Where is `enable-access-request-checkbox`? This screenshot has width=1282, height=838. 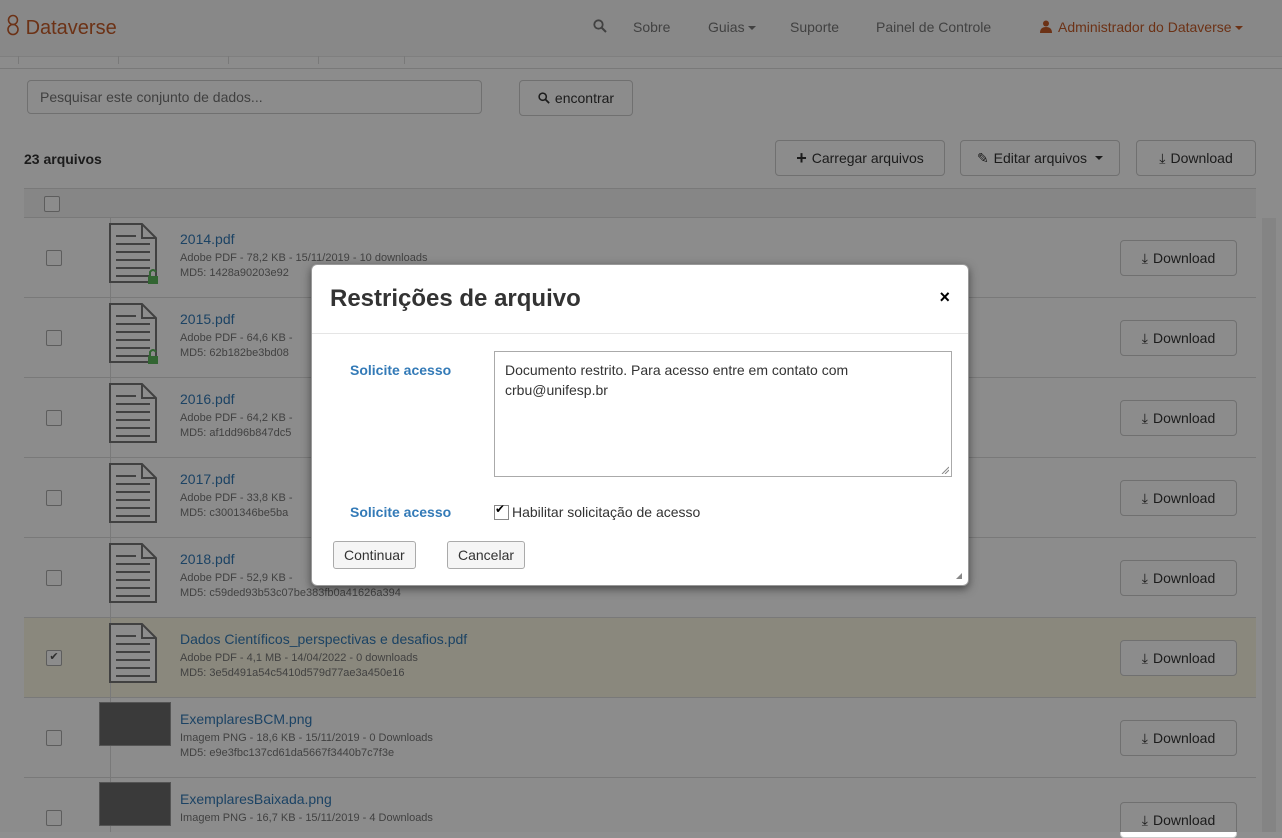
enable-access-request-checkbox is located at coordinates (501, 511).